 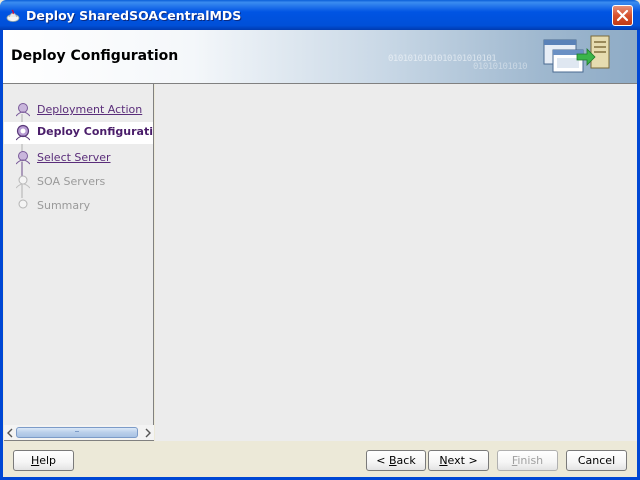 I want to click on step-summary: Summary, so click(x=78, y=206).